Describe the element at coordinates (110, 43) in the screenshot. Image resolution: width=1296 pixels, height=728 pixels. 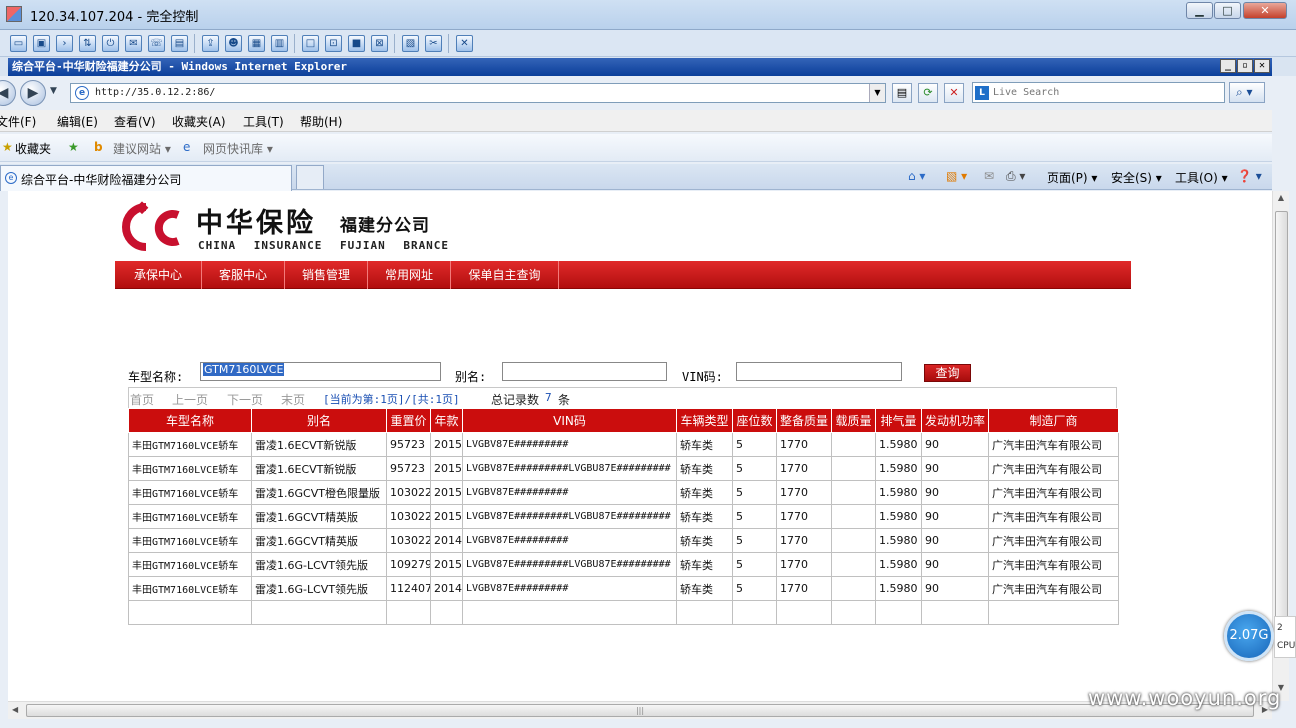
I see `power-icon: ⏻` at that location.